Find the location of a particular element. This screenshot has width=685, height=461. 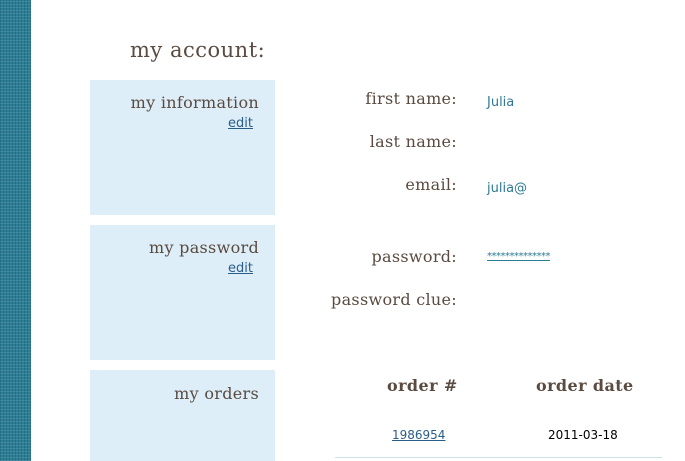

page-title: my account: is located at coordinates (198, 50).